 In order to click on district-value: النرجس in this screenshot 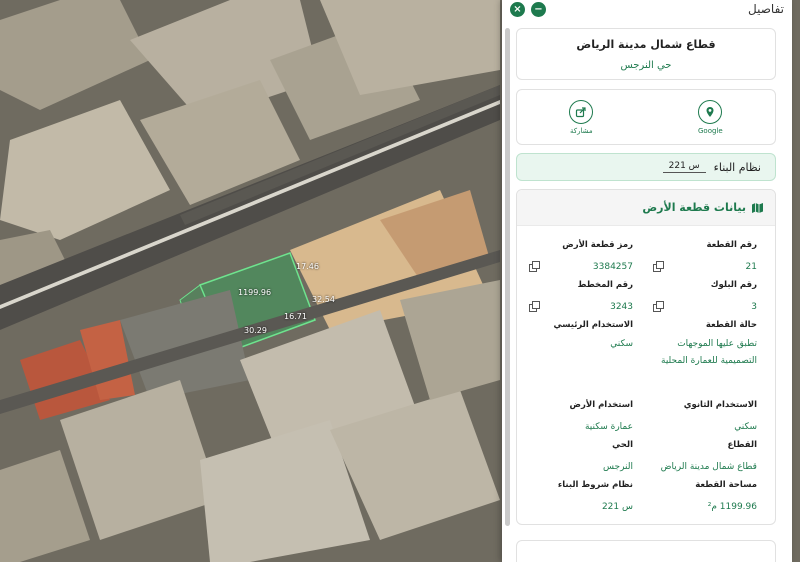, I will do `click(618, 467)`.